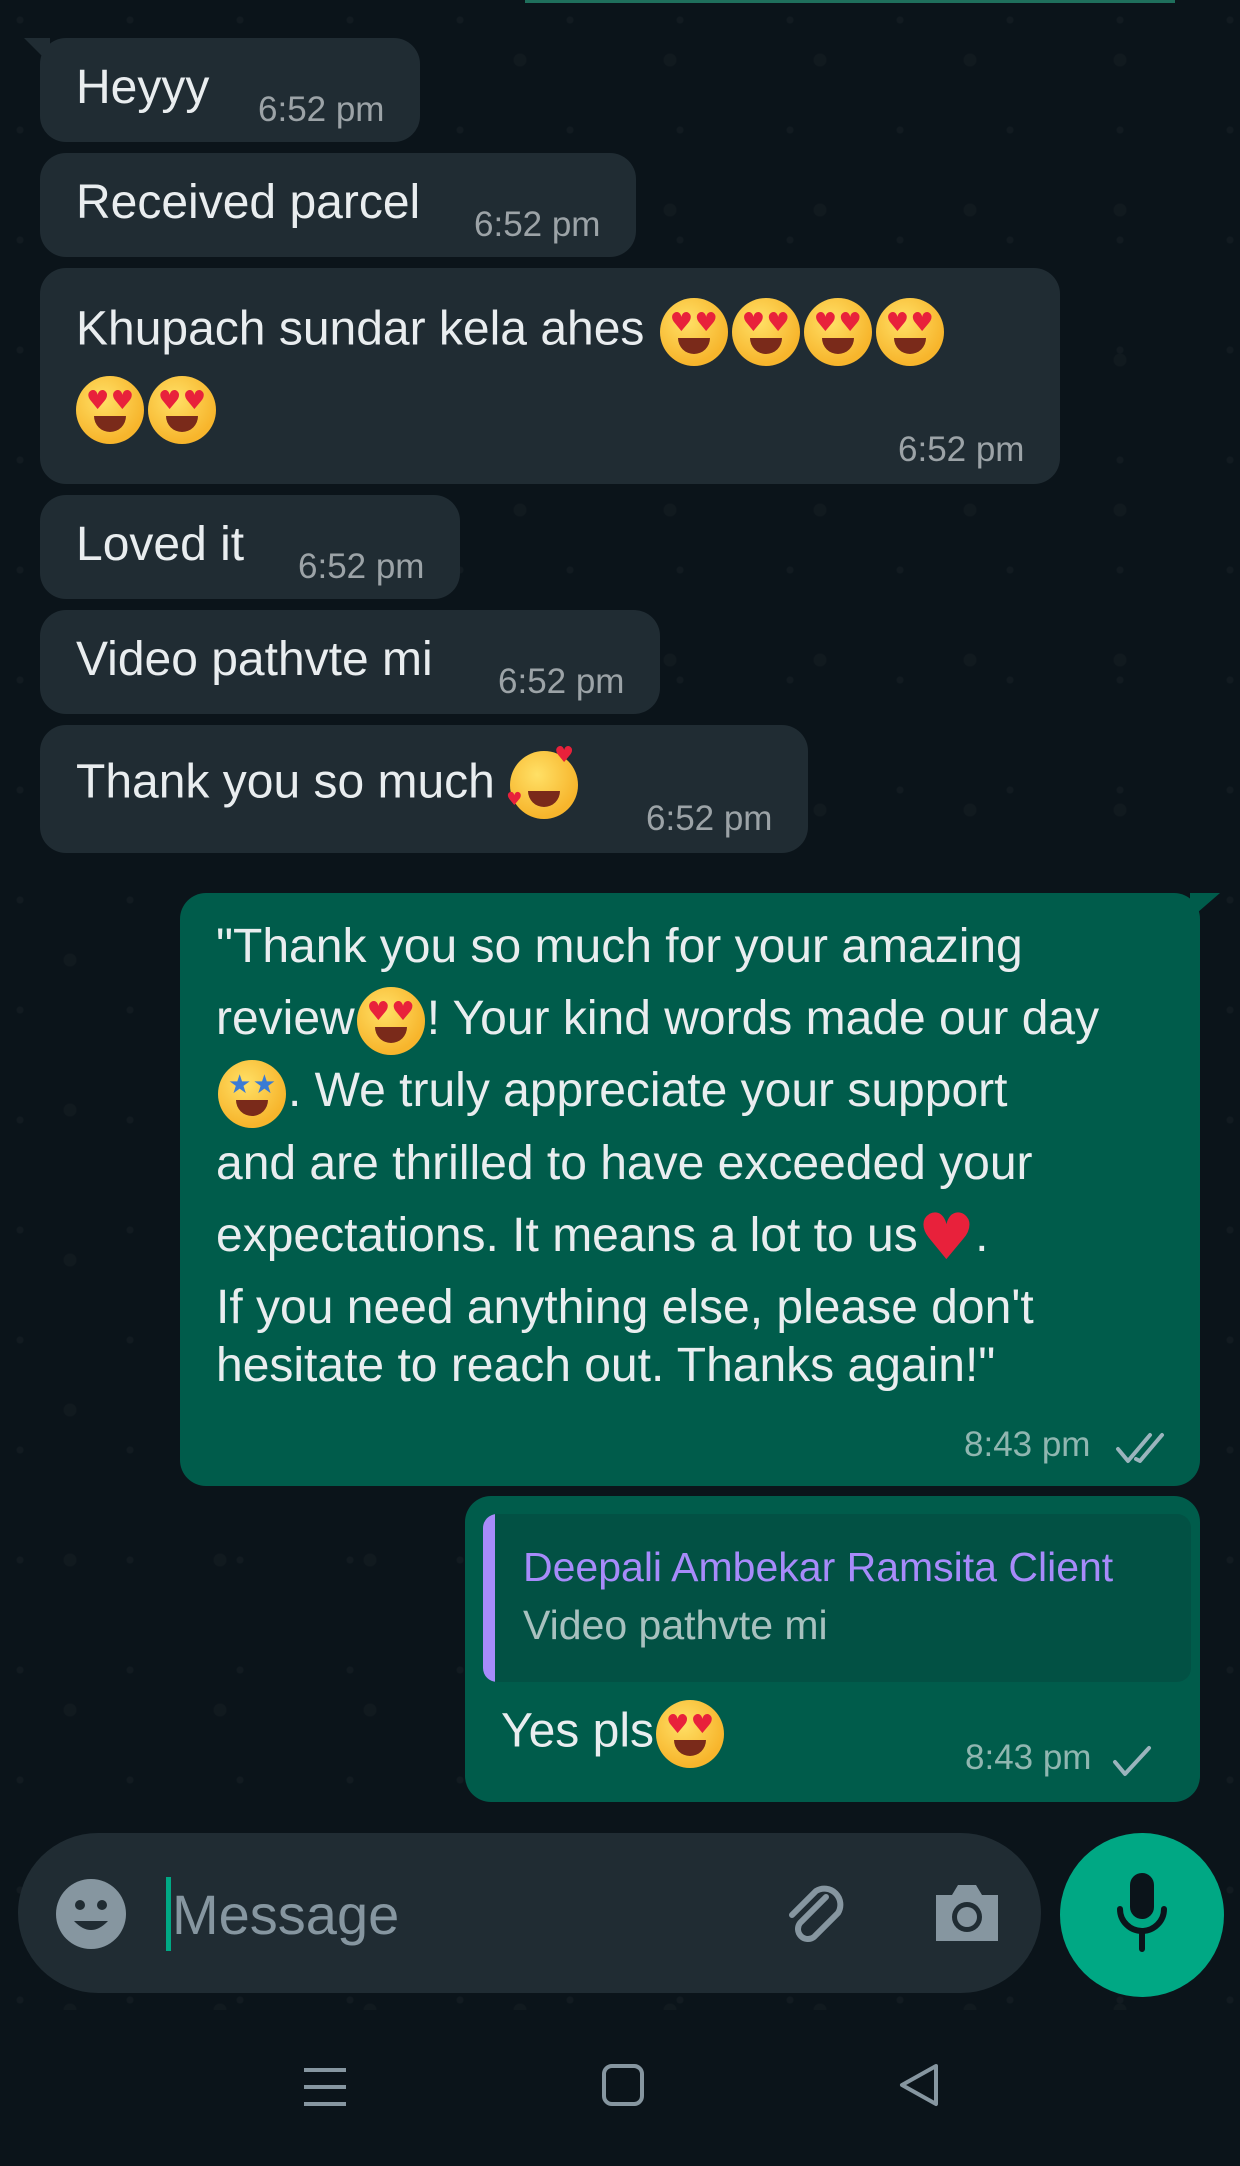  What do you see at coordinates (222, 90) in the screenshot?
I see `message-in-1: Heyyy 6:52 pm` at bounding box center [222, 90].